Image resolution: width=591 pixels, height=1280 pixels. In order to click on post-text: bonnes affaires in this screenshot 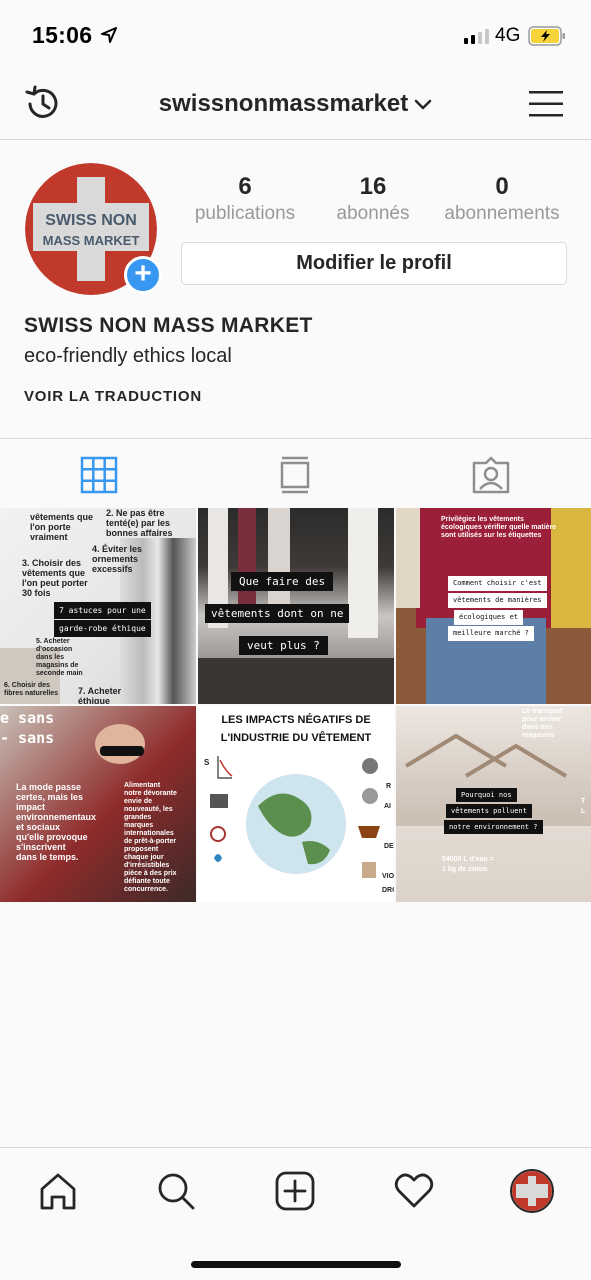, I will do `click(139, 533)`.